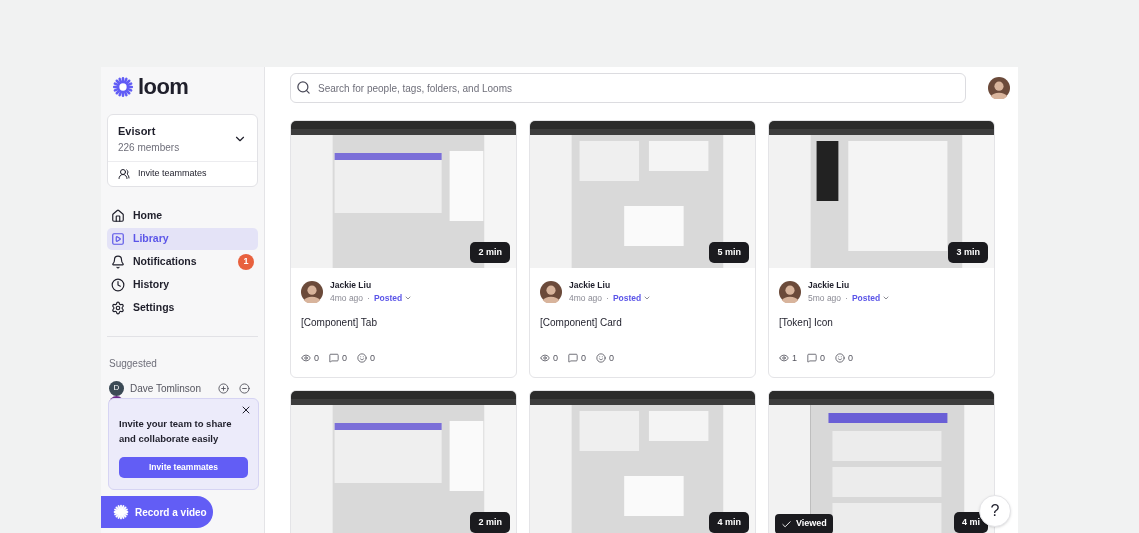 This screenshot has height=533, width=1139. What do you see at coordinates (116, 388) in the screenshot?
I see `avatar-initial: D` at bounding box center [116, 388].